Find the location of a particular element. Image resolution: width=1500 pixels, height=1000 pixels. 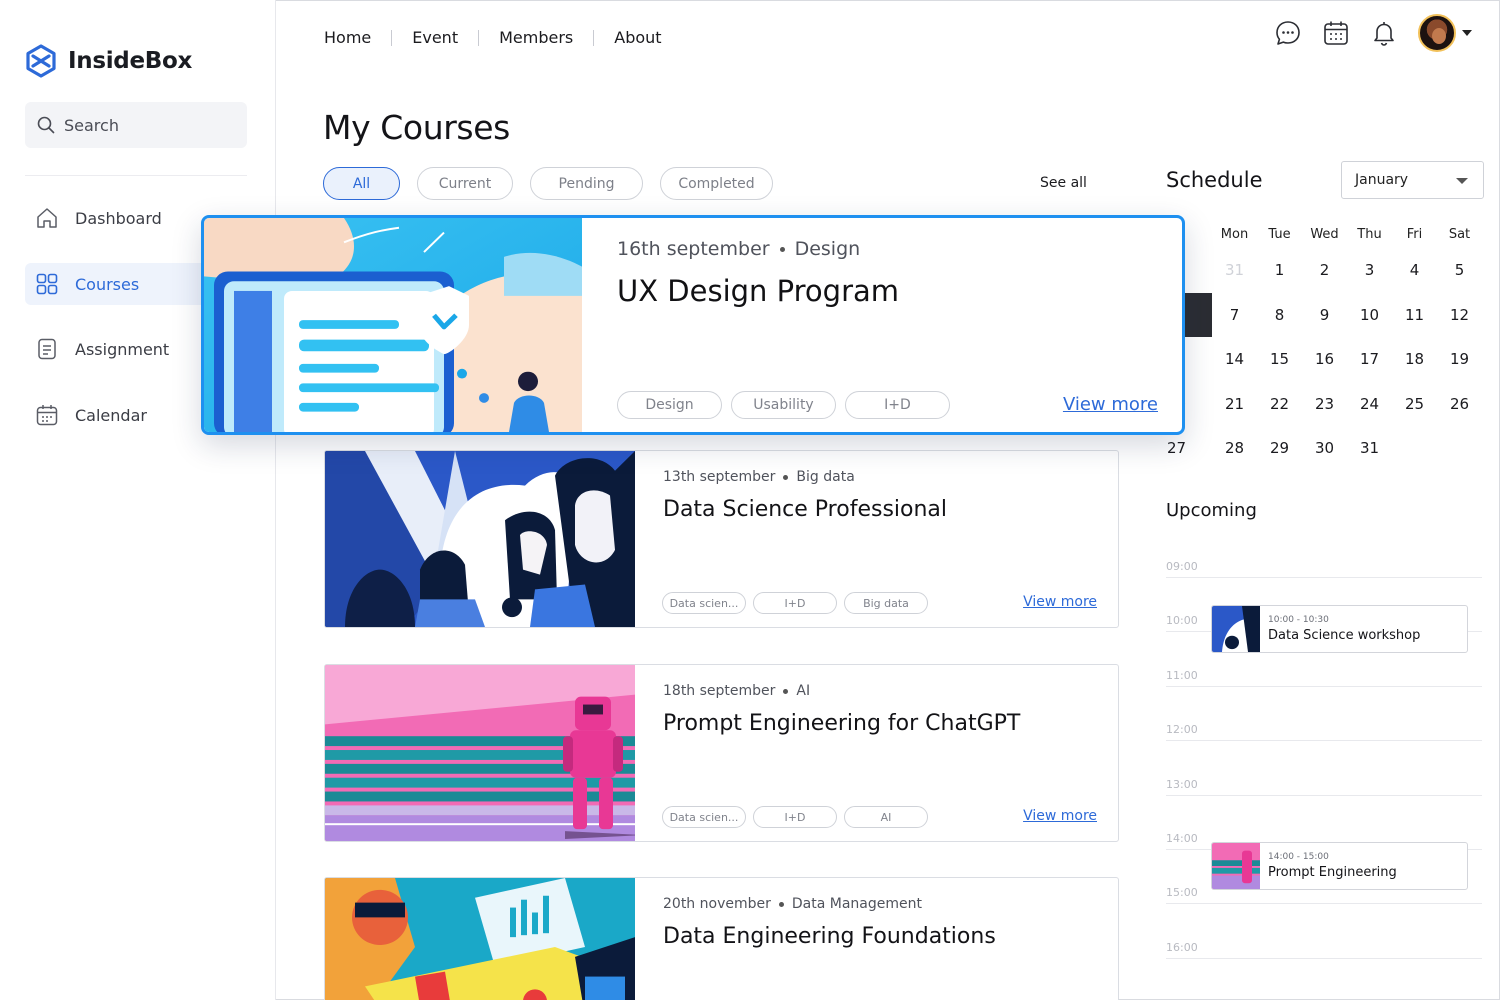

calendar-day: 8 is located at coordinates (1279, 315).